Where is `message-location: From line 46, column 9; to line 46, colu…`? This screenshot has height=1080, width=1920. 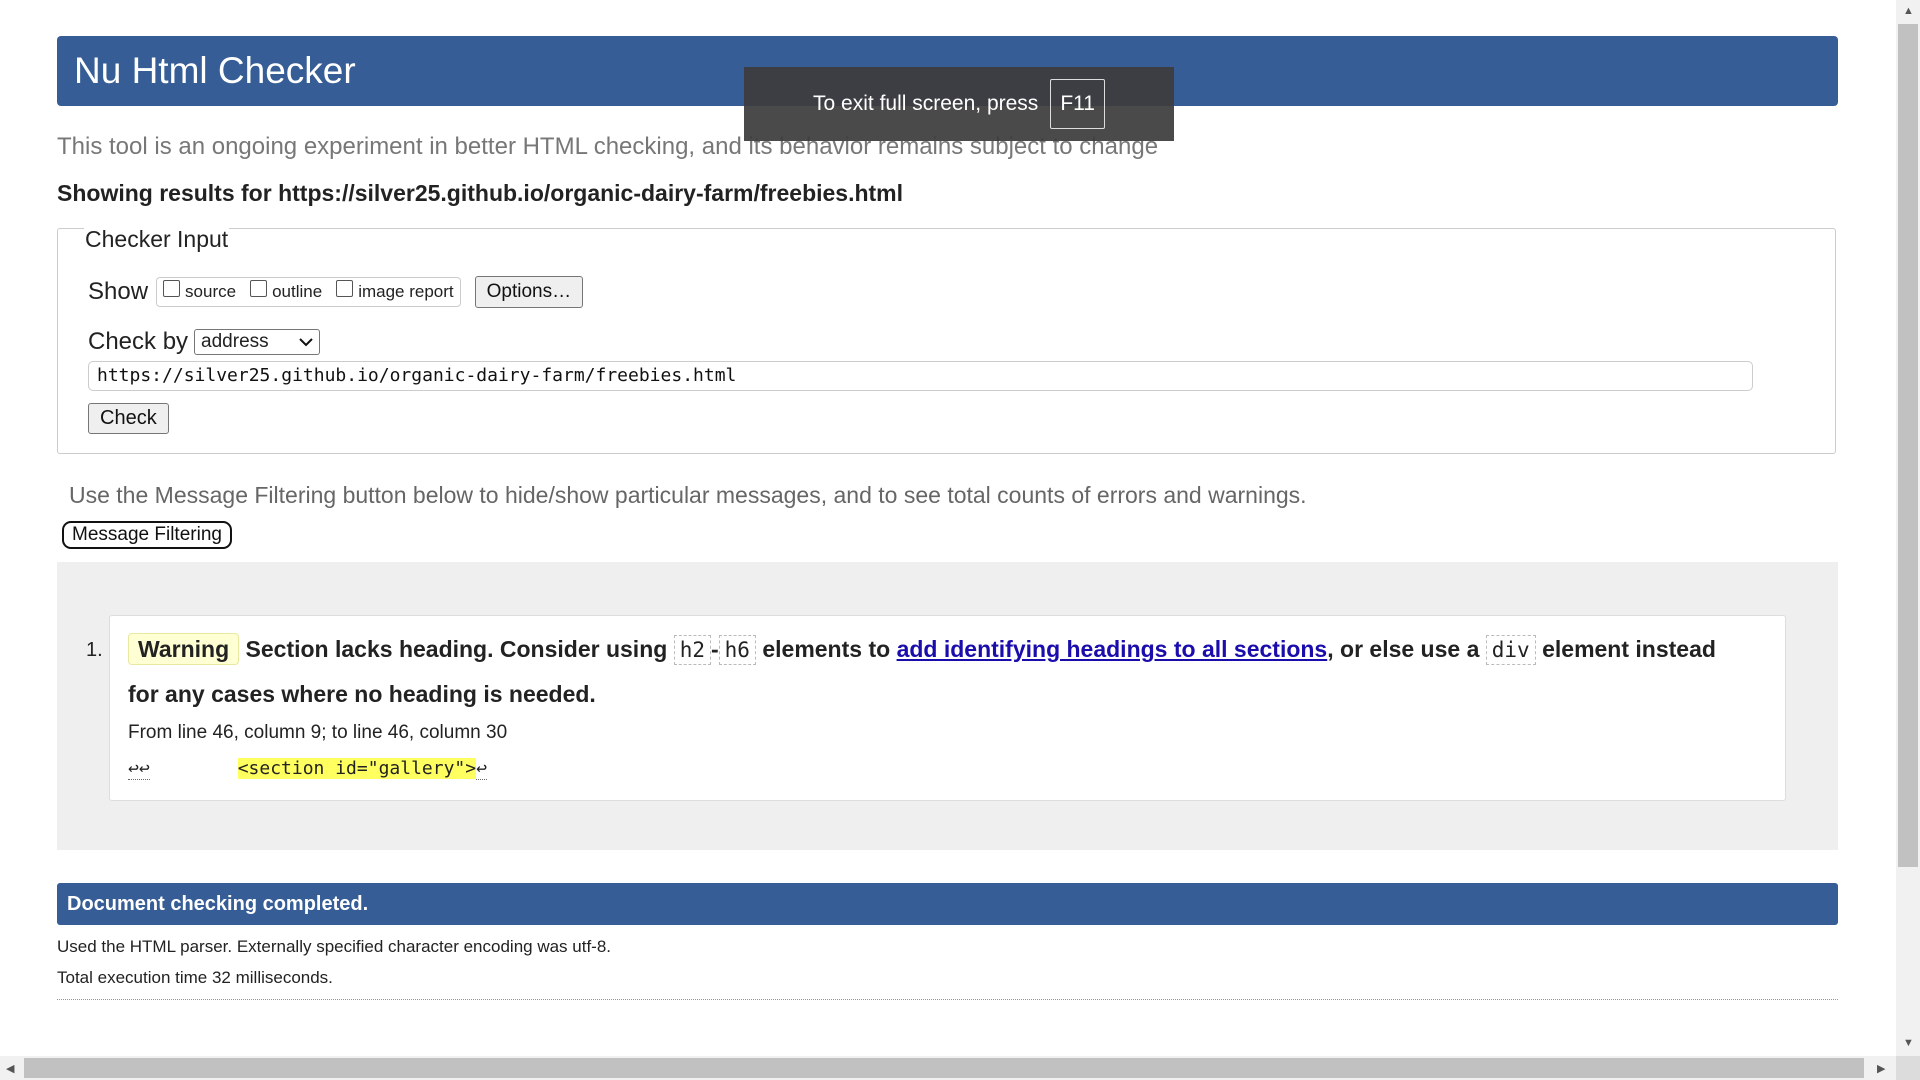
message-location: From line 46, column 9; to line 46, colu… is located at coordinates (318, 732).